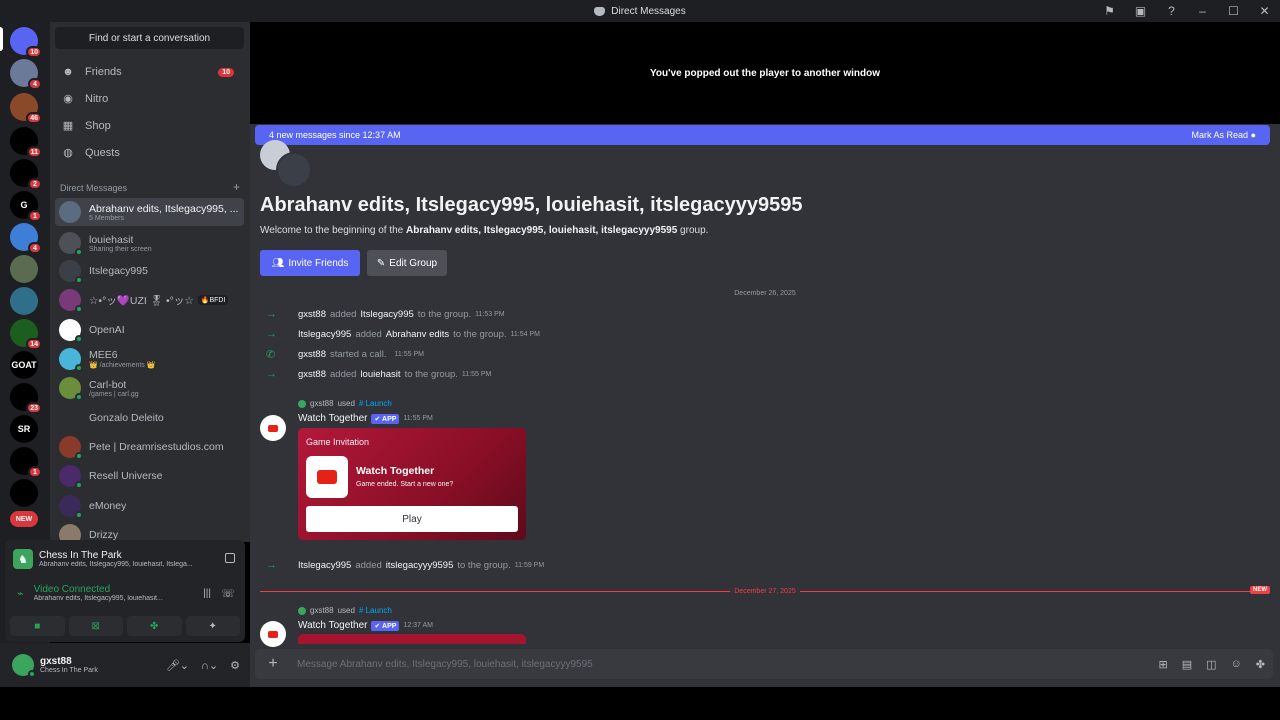  What do you see at coordinates (1187, 664) in the screenshot?
I see `gif-icon: ▤` at bounding box center [1187, 664].